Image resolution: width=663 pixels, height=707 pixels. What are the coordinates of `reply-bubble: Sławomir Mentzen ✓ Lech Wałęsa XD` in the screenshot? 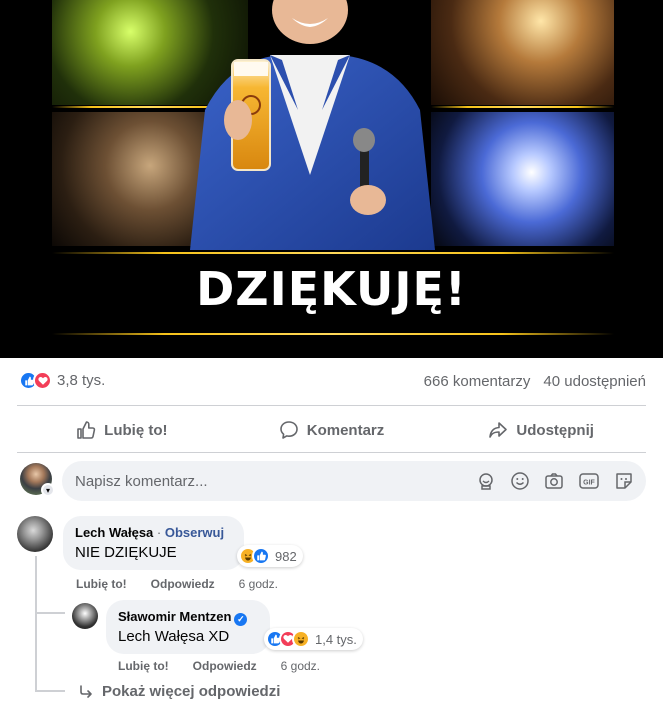 It's located at (188, 627).